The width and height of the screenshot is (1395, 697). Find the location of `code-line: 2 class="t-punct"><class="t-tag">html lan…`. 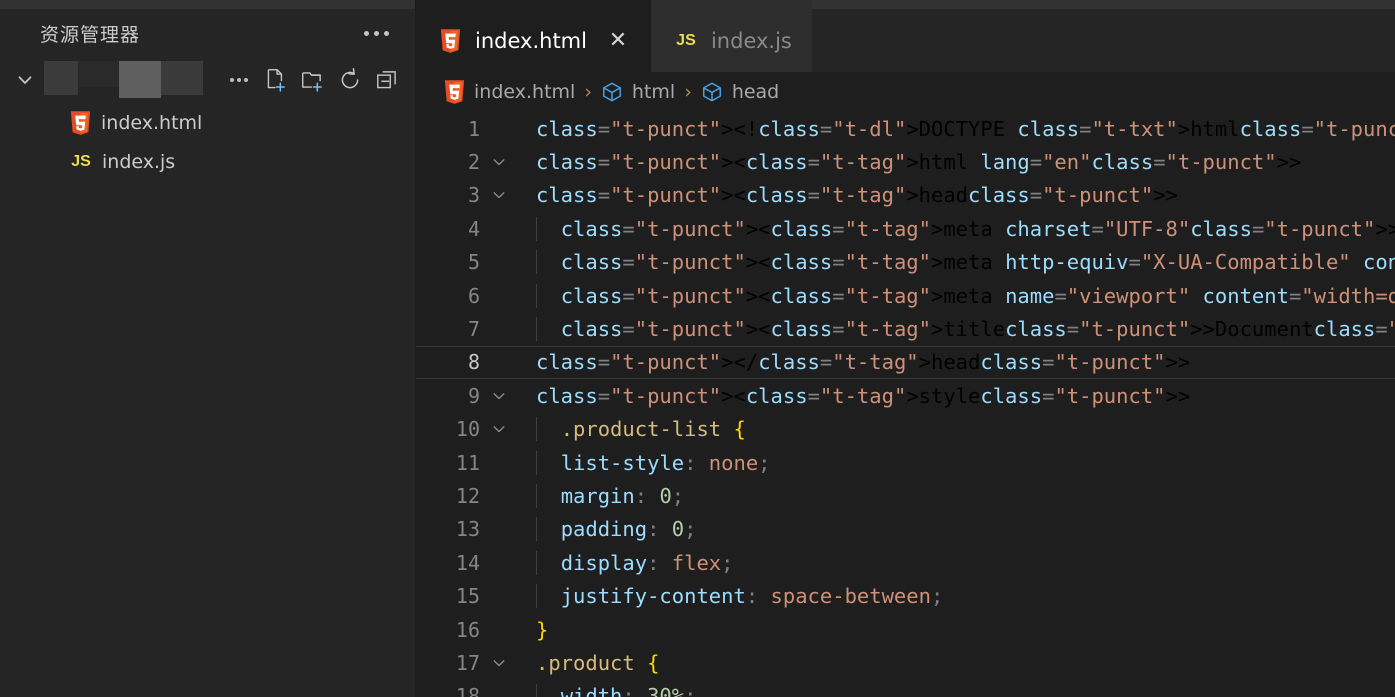

code-line: 2 class="t-punct"><class="t-tag">html lan… is located at coordinates (905, 161).